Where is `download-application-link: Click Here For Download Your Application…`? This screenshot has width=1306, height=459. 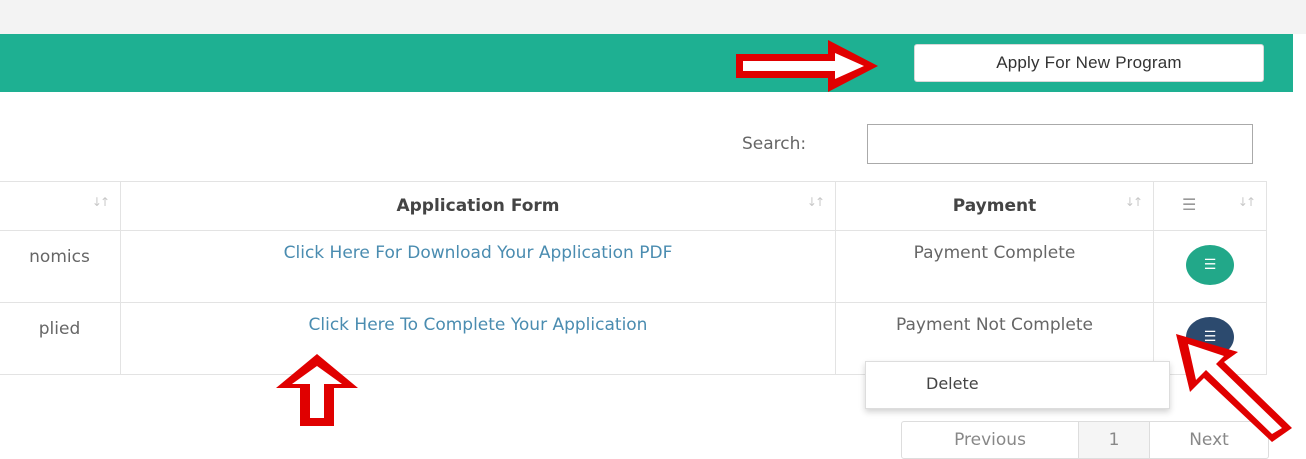 download-application-link: Click Here For Download Your Application… is located at coordinates (478, 248).